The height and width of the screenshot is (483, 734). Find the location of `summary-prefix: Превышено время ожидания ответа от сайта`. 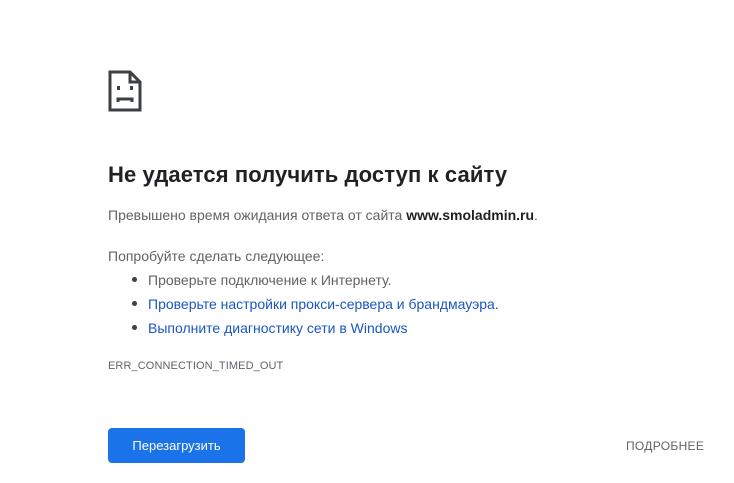

summary-prefix: Превышено время ожидания ответа от сайта is located at coordinates (257, 215).